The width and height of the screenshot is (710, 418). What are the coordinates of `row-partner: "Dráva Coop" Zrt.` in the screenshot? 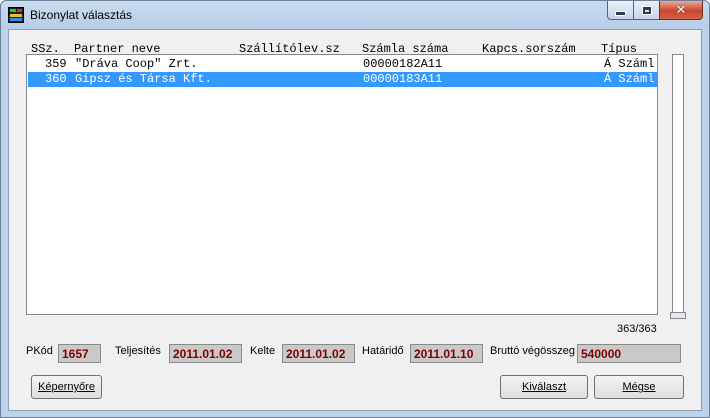 It's located at (136, 64).